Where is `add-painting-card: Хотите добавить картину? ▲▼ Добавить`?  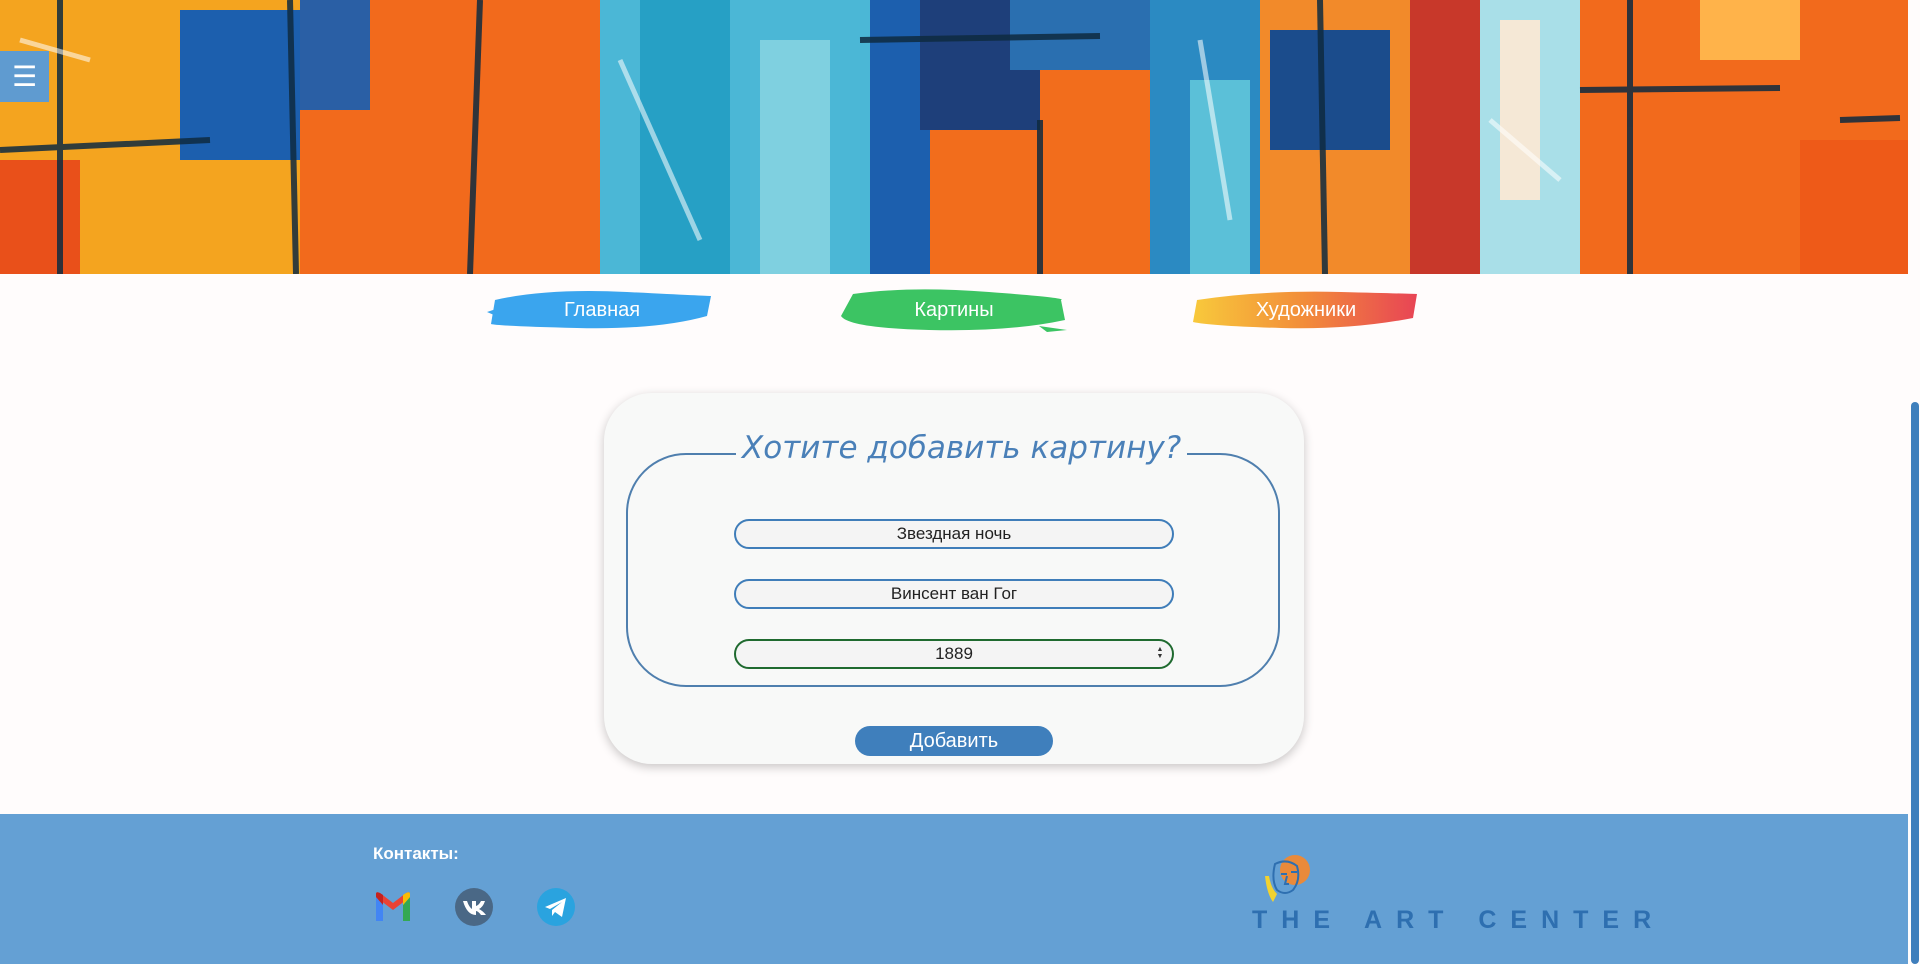 add-painting-card: Хотите добавить картину? ▲▼ Добавить is located at coordinates (954, 578).